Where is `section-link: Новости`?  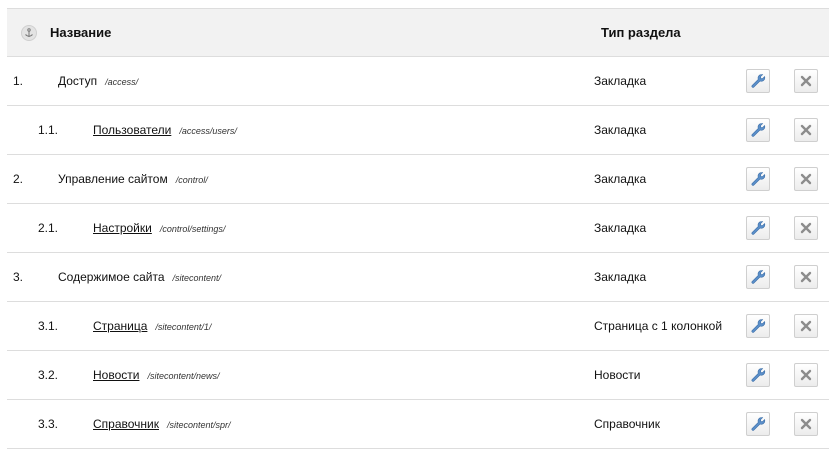
section-link: Новости is located at coordinates (116, 375).